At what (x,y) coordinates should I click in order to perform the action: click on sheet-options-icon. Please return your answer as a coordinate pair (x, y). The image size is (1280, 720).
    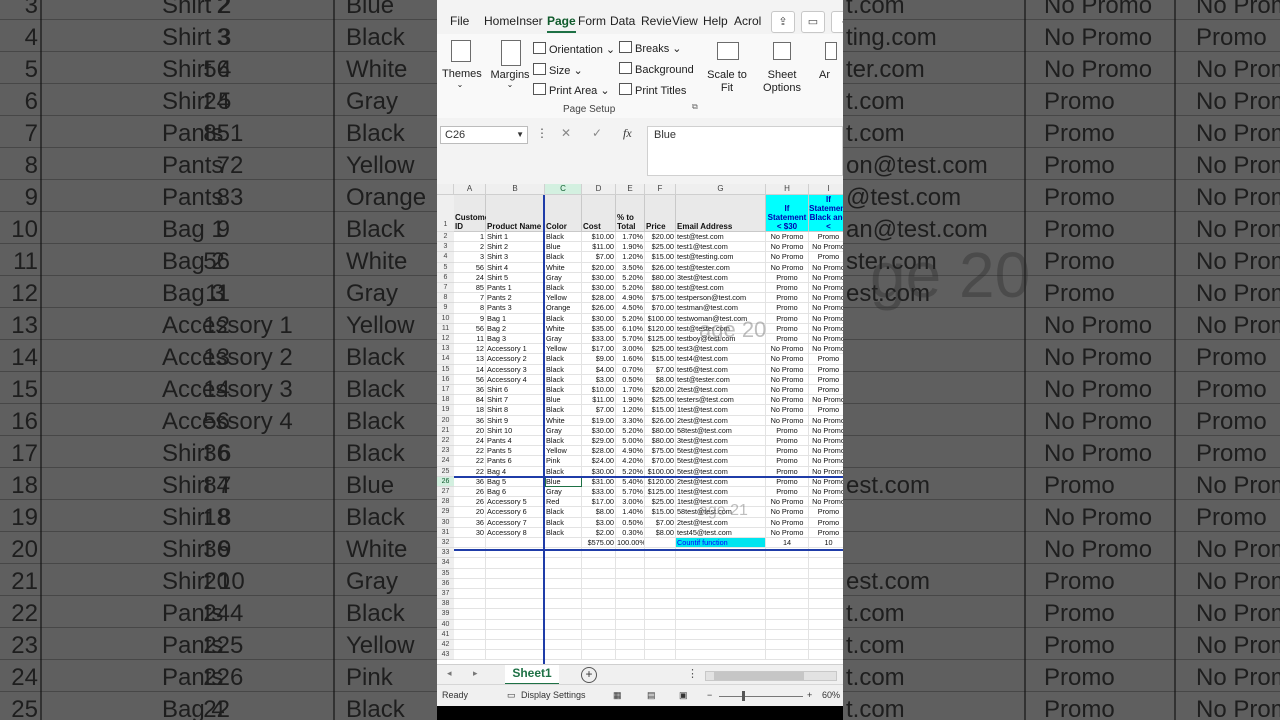
    Looking at the image, I should click on (782, 51).